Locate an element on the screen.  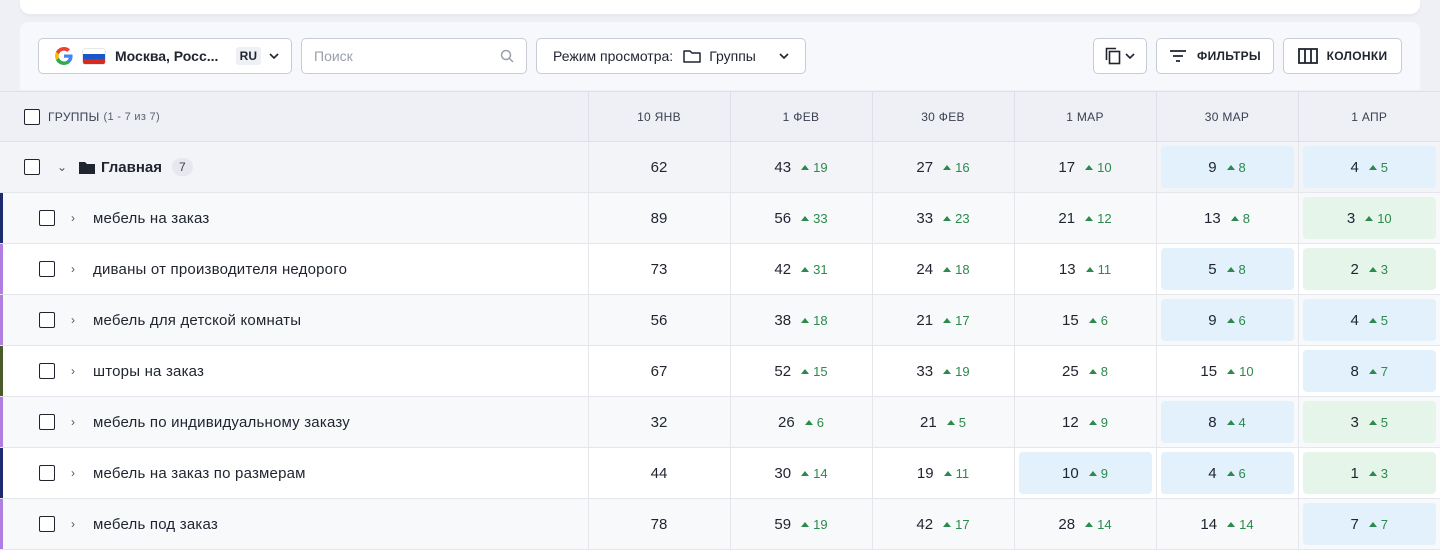
delta-value: 31 is located at coordinates (820, 269).